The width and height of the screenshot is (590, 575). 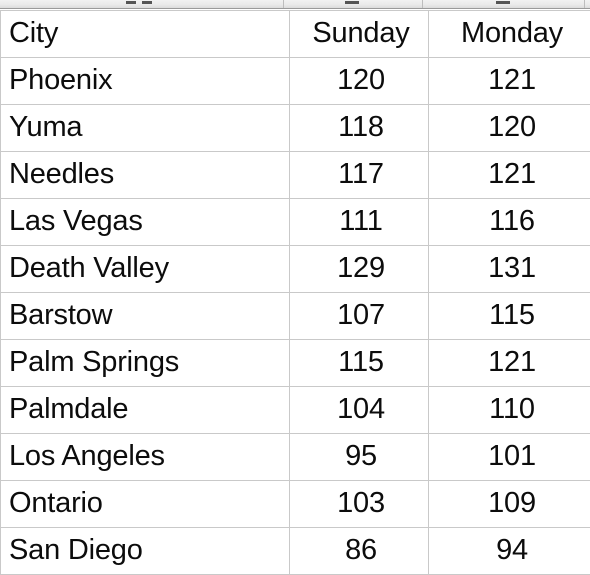 I want to click on cell-sunday: 117, so click(x=359, y=175).